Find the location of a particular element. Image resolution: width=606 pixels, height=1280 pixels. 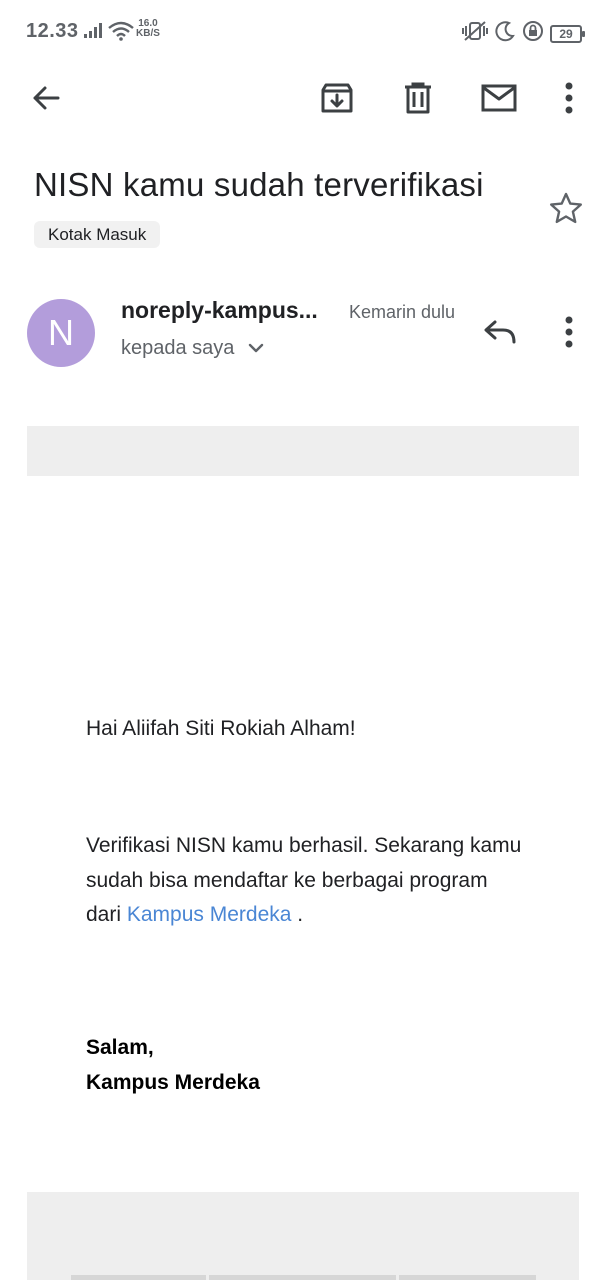

more-options-button is located at coordinates (569, 100).